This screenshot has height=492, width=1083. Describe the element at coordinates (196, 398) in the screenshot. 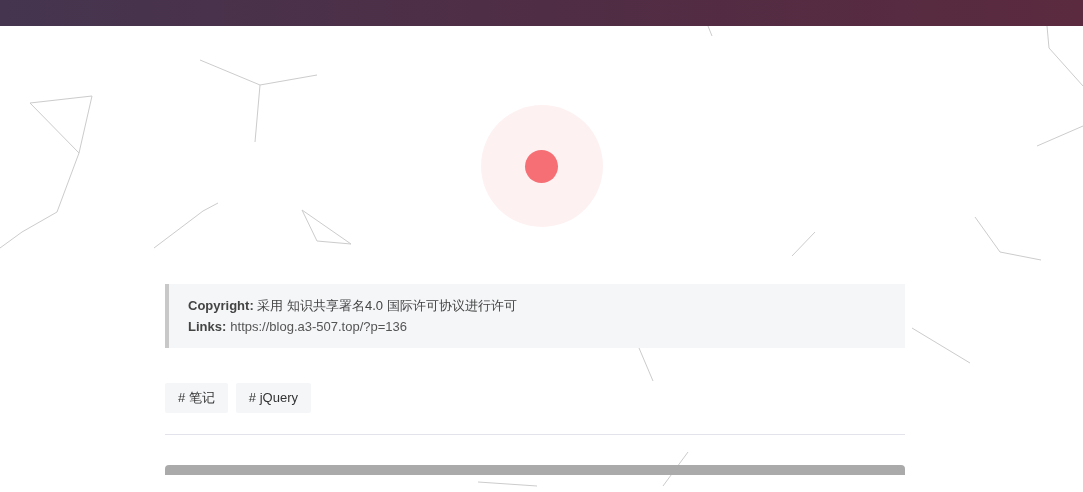

I see `tag-link: # 笔记` at that location.